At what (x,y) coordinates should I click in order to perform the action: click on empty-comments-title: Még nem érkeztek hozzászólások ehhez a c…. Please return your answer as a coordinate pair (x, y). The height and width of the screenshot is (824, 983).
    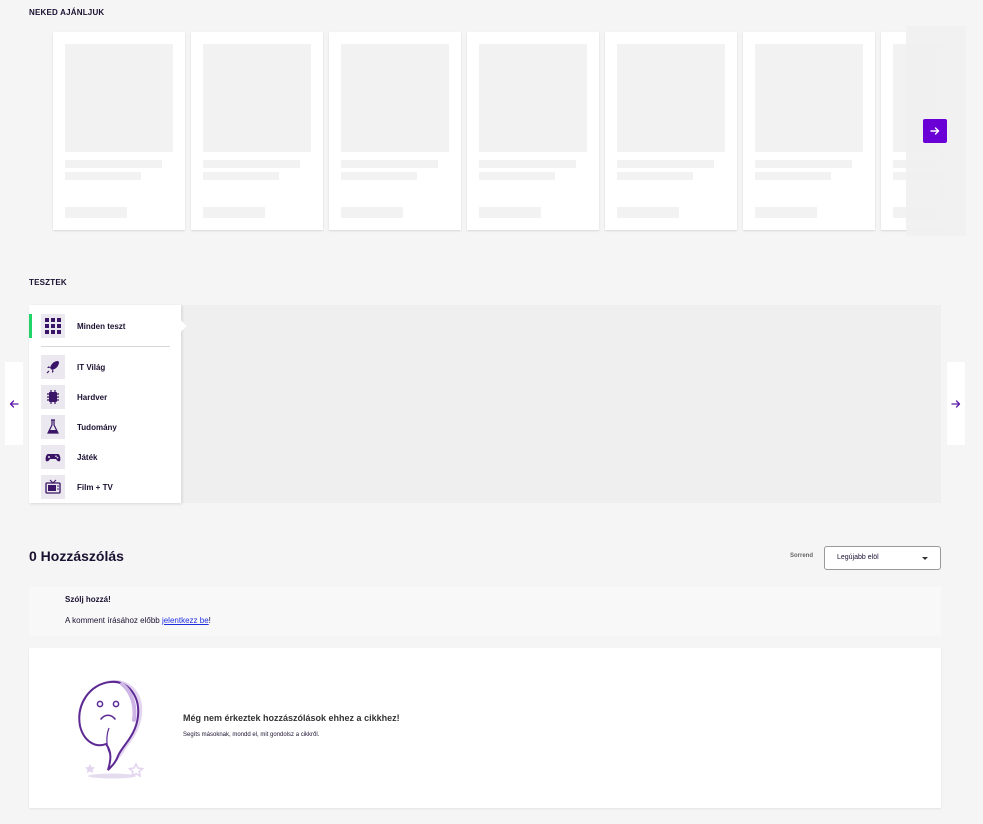
    Looking at the image, I should click on (291, 718).